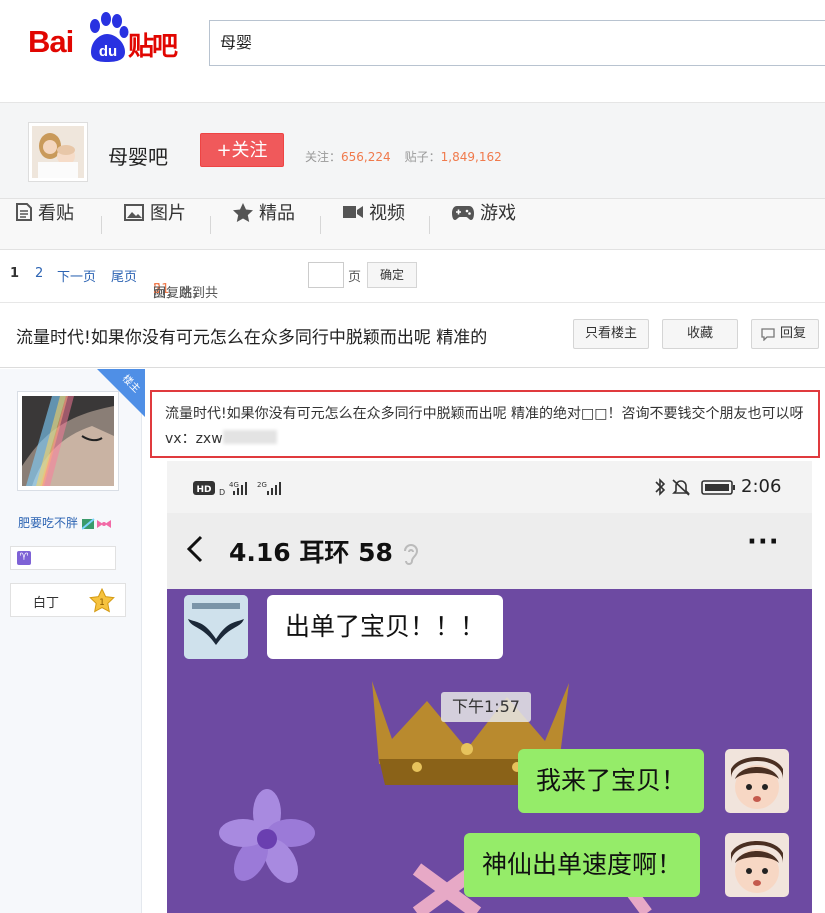  I want to click on op-corner-badge: 楼主, so click(121, 393).